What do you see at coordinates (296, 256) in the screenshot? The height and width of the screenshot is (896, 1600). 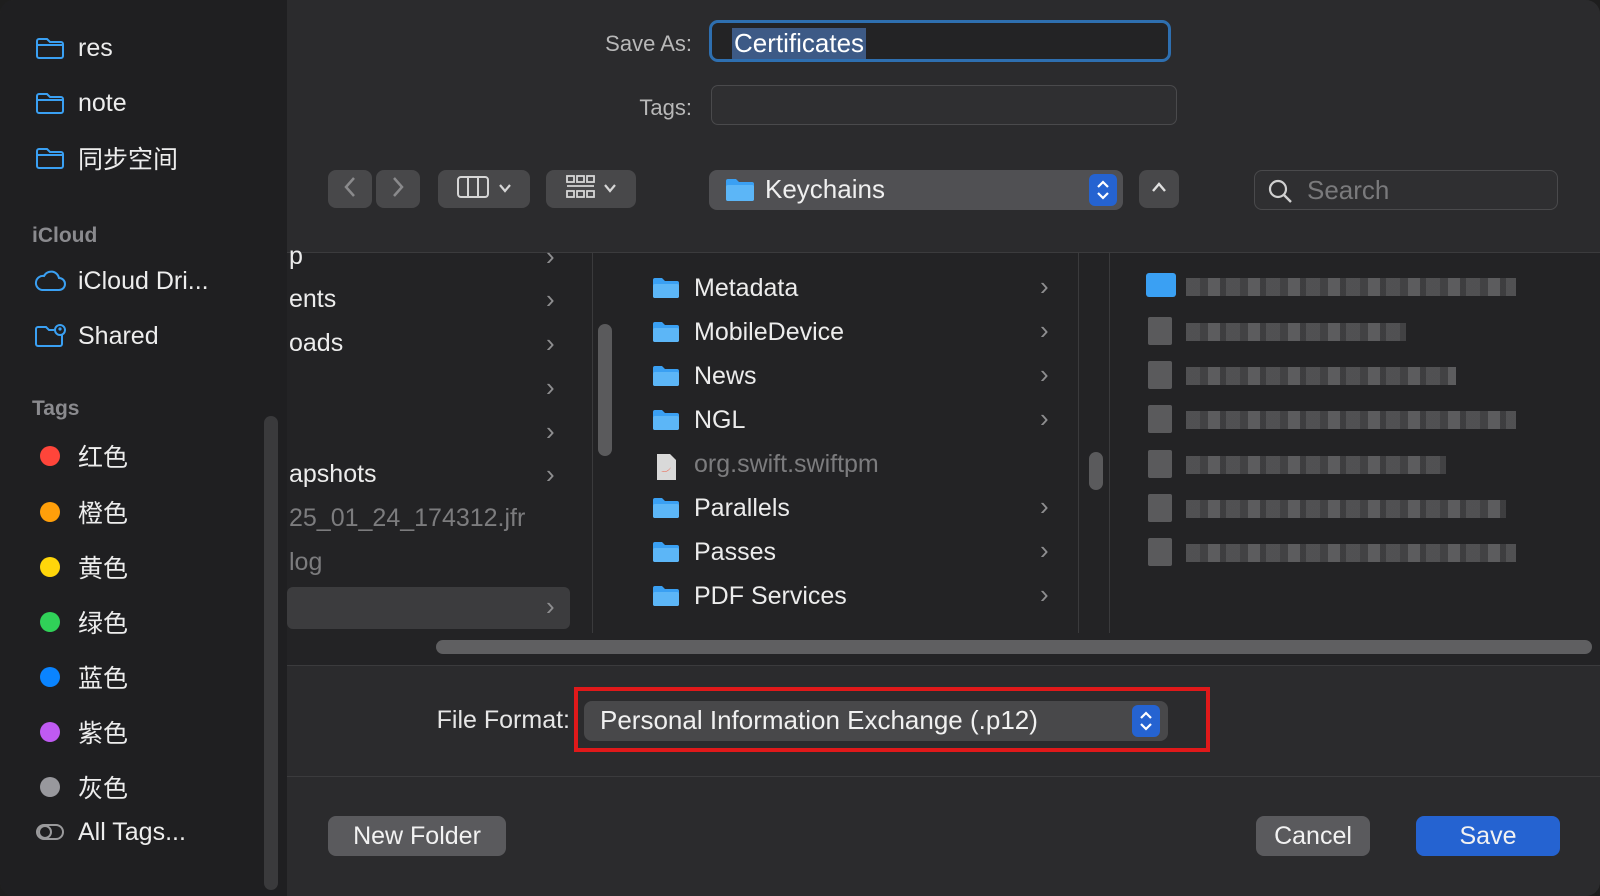 I see `list-item: p` at bounding box center [296, 256].